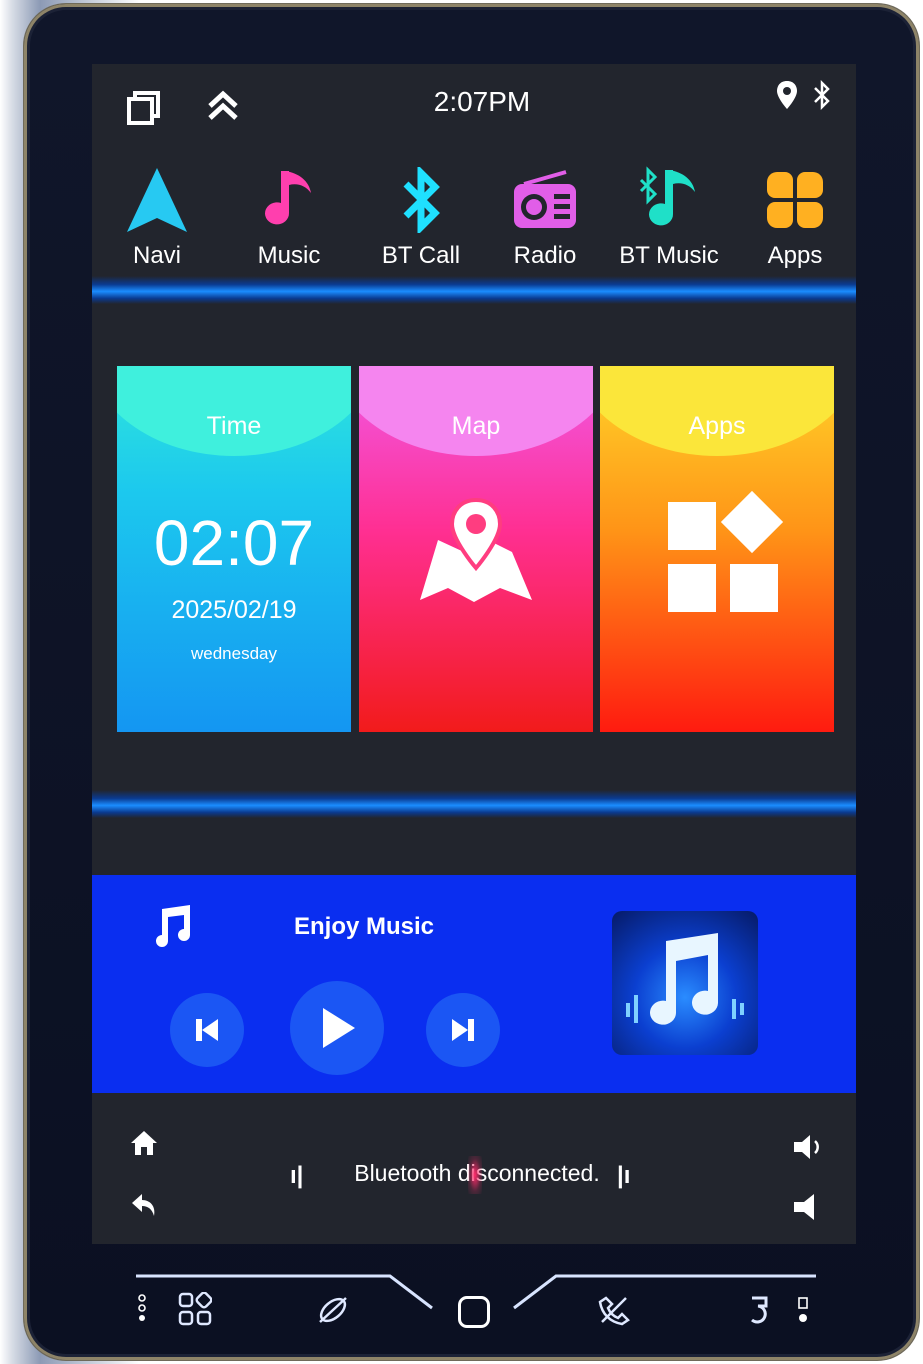  Describe the element at coordinates (289, 255) in the screenshot. I see `app-label: Music` at that location.